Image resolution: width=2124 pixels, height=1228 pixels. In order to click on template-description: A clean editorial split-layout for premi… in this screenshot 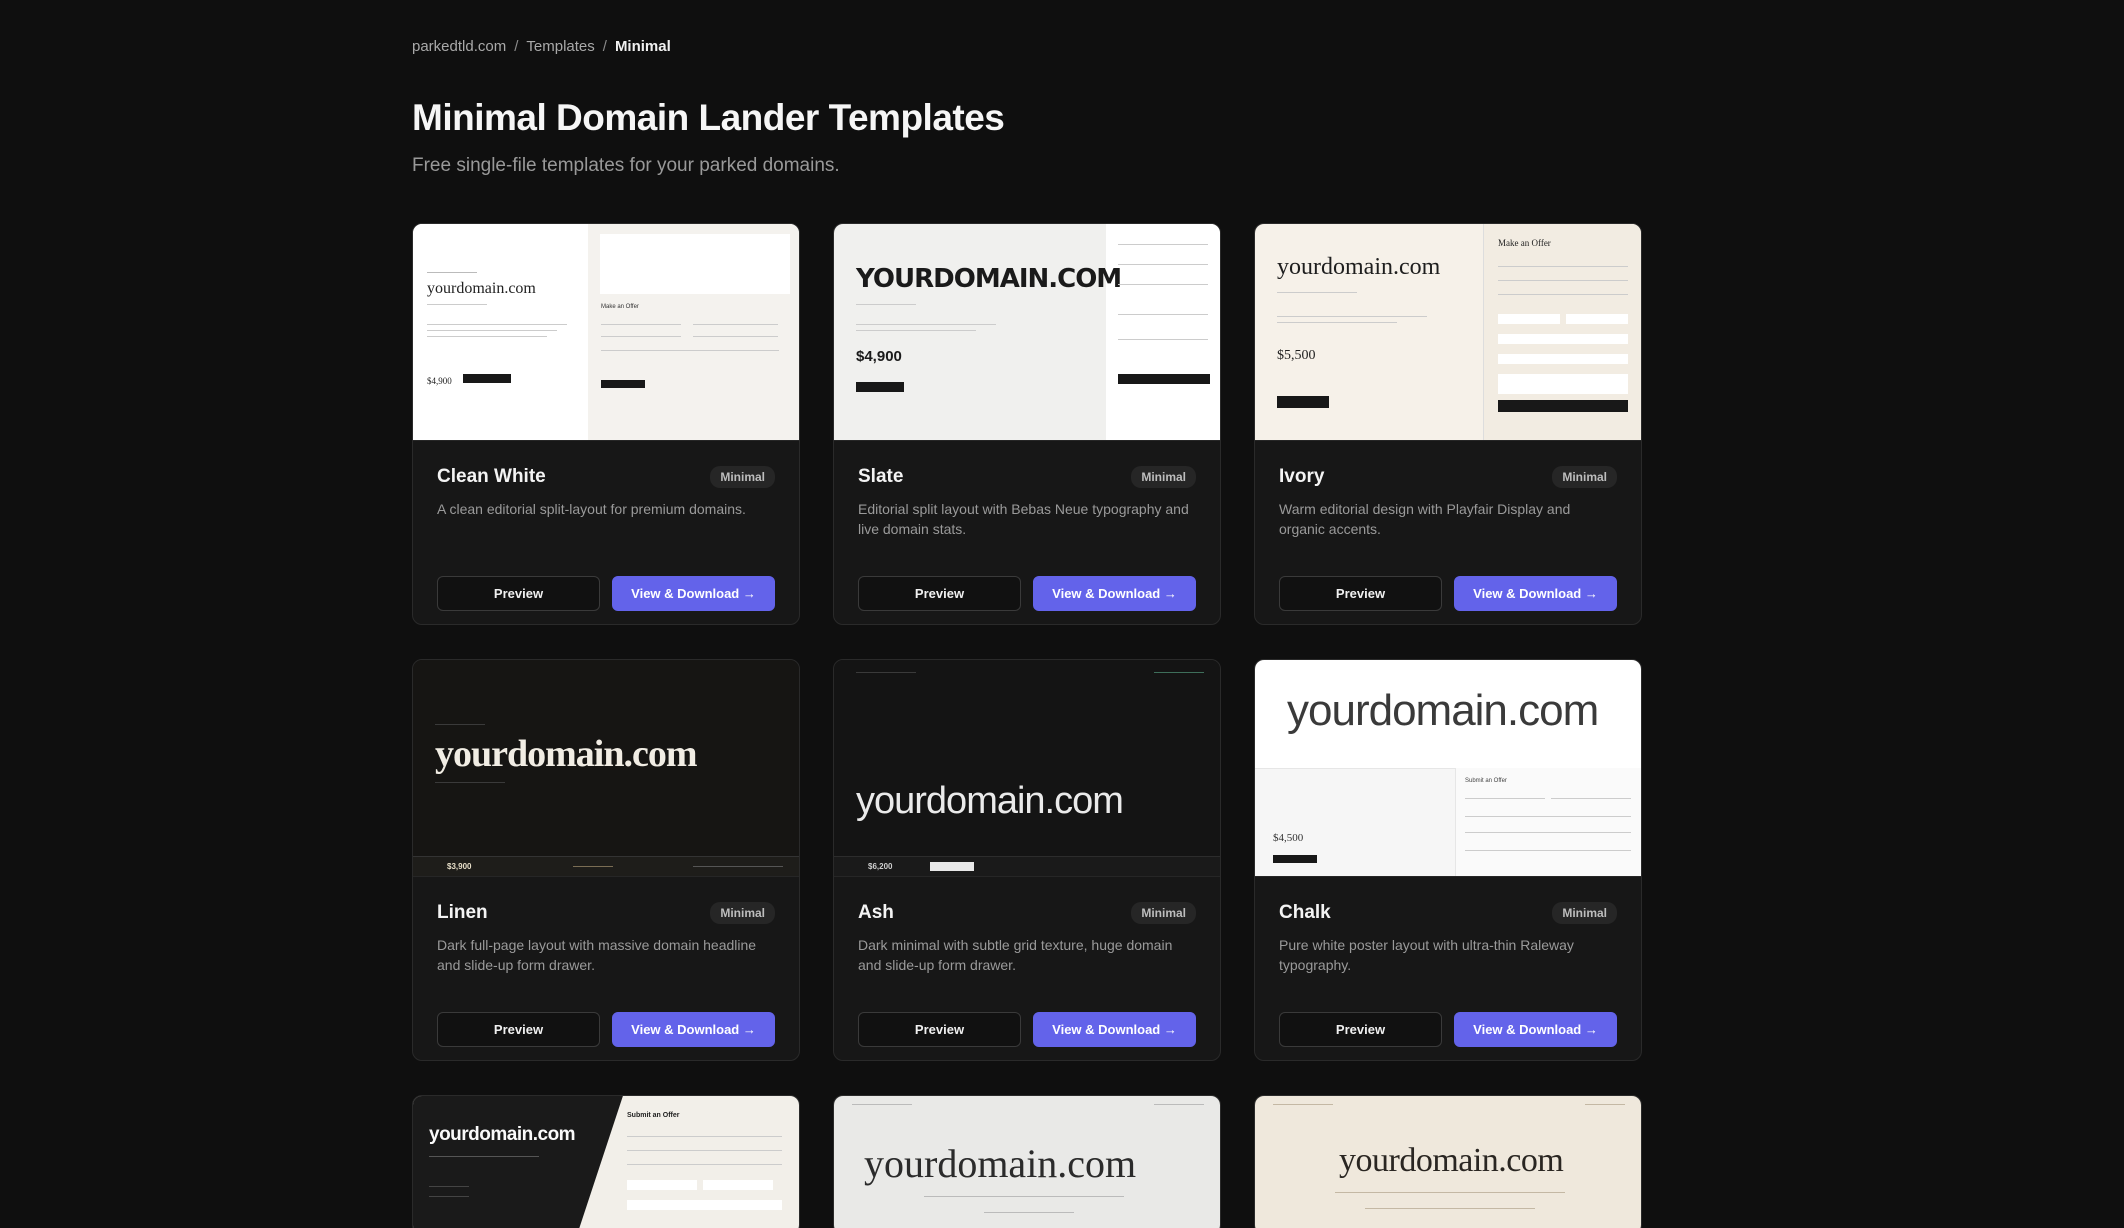, I will do `click(591, 508)`.